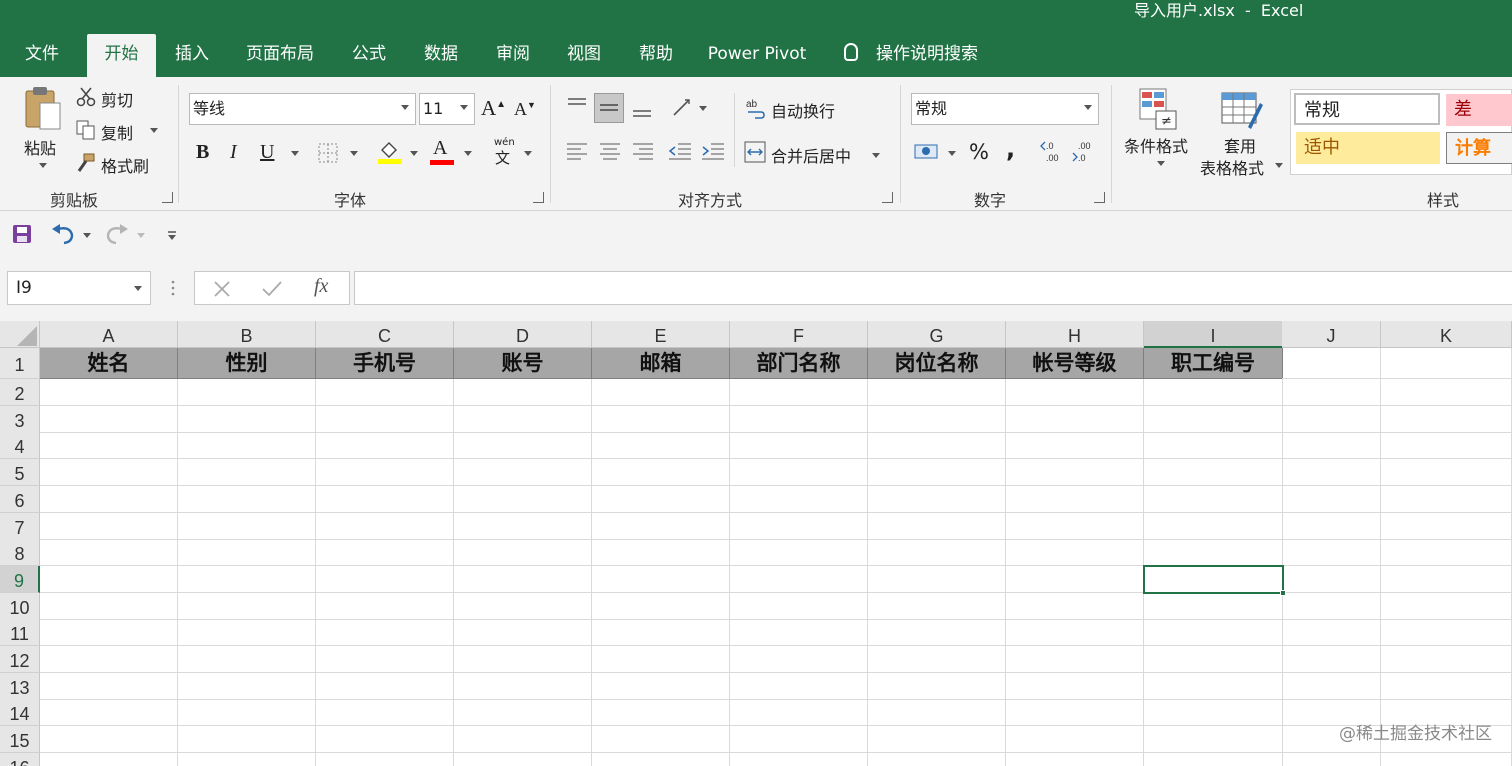  Describe the element at coordinates (1331, 446) in the screenshot. I see `cell-j4` at that location.